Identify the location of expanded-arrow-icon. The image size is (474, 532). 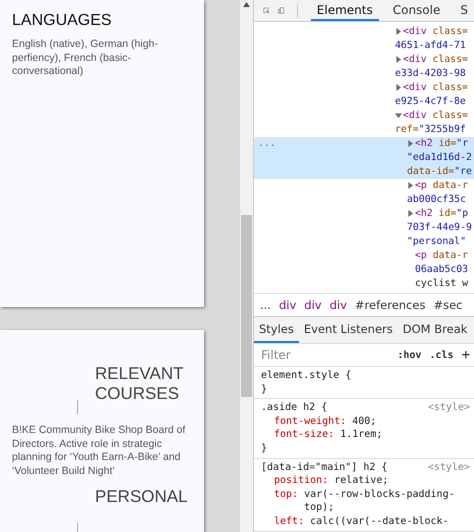
(398, 115).